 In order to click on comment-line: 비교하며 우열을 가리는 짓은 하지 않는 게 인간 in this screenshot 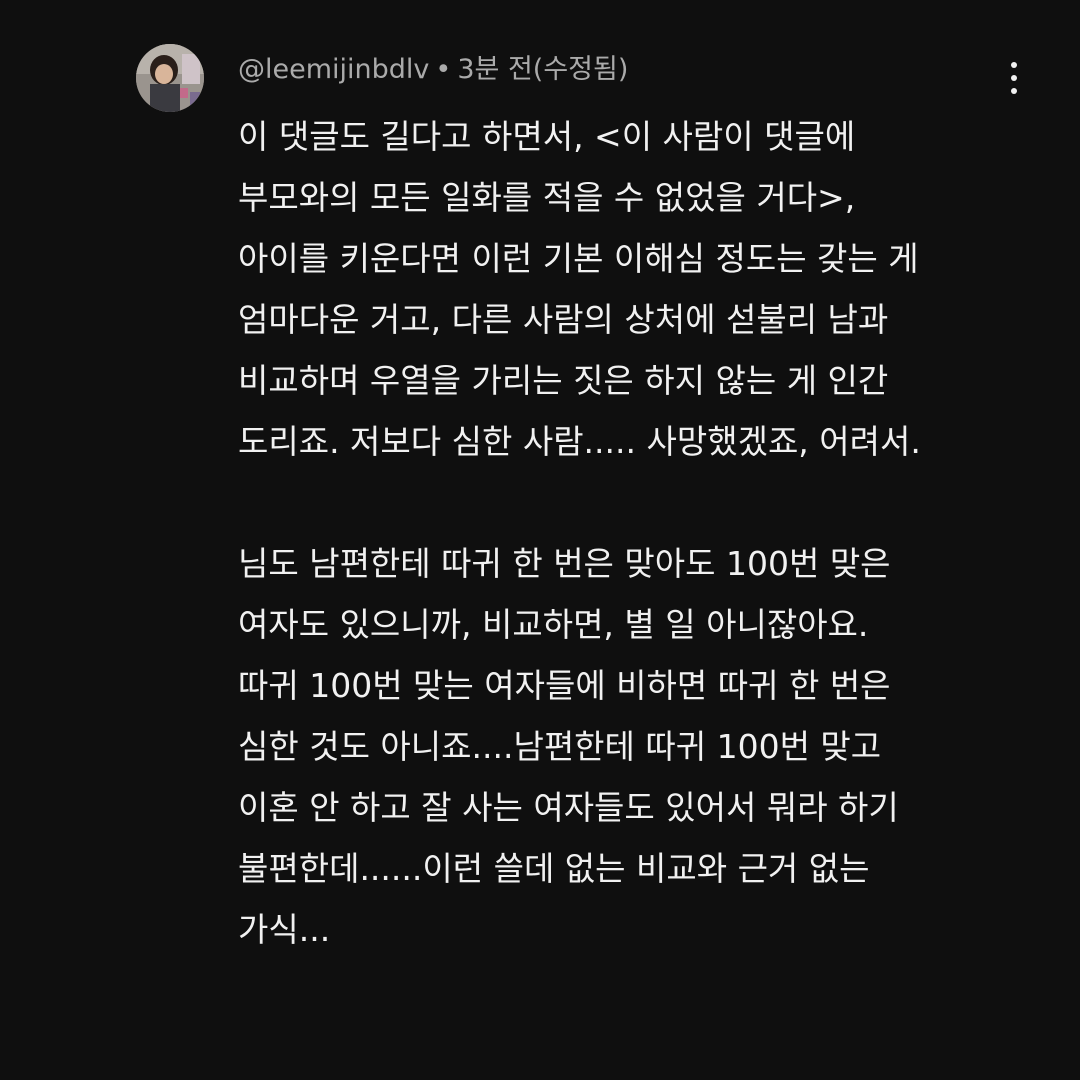, I will do `click(563, 380)`.